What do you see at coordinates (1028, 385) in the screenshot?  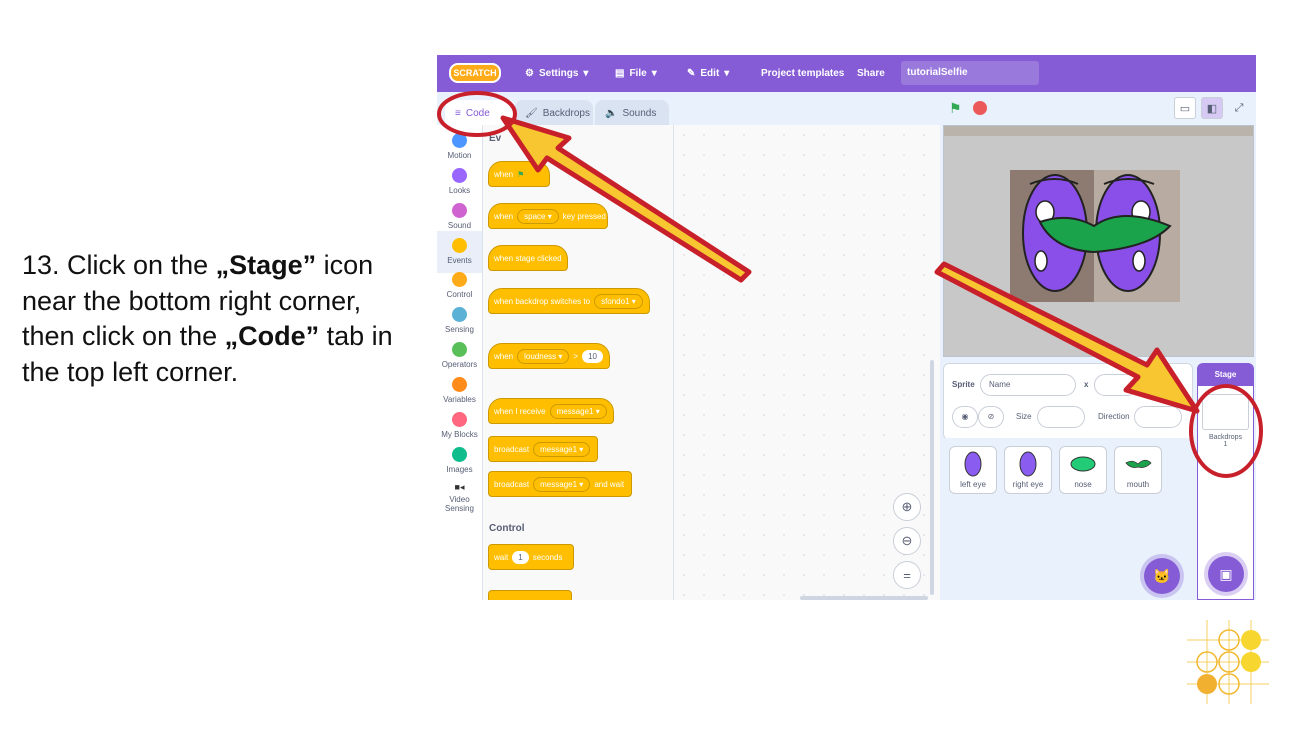 I see `sprite-name-input: Name` at bounding box center [1028, 385].